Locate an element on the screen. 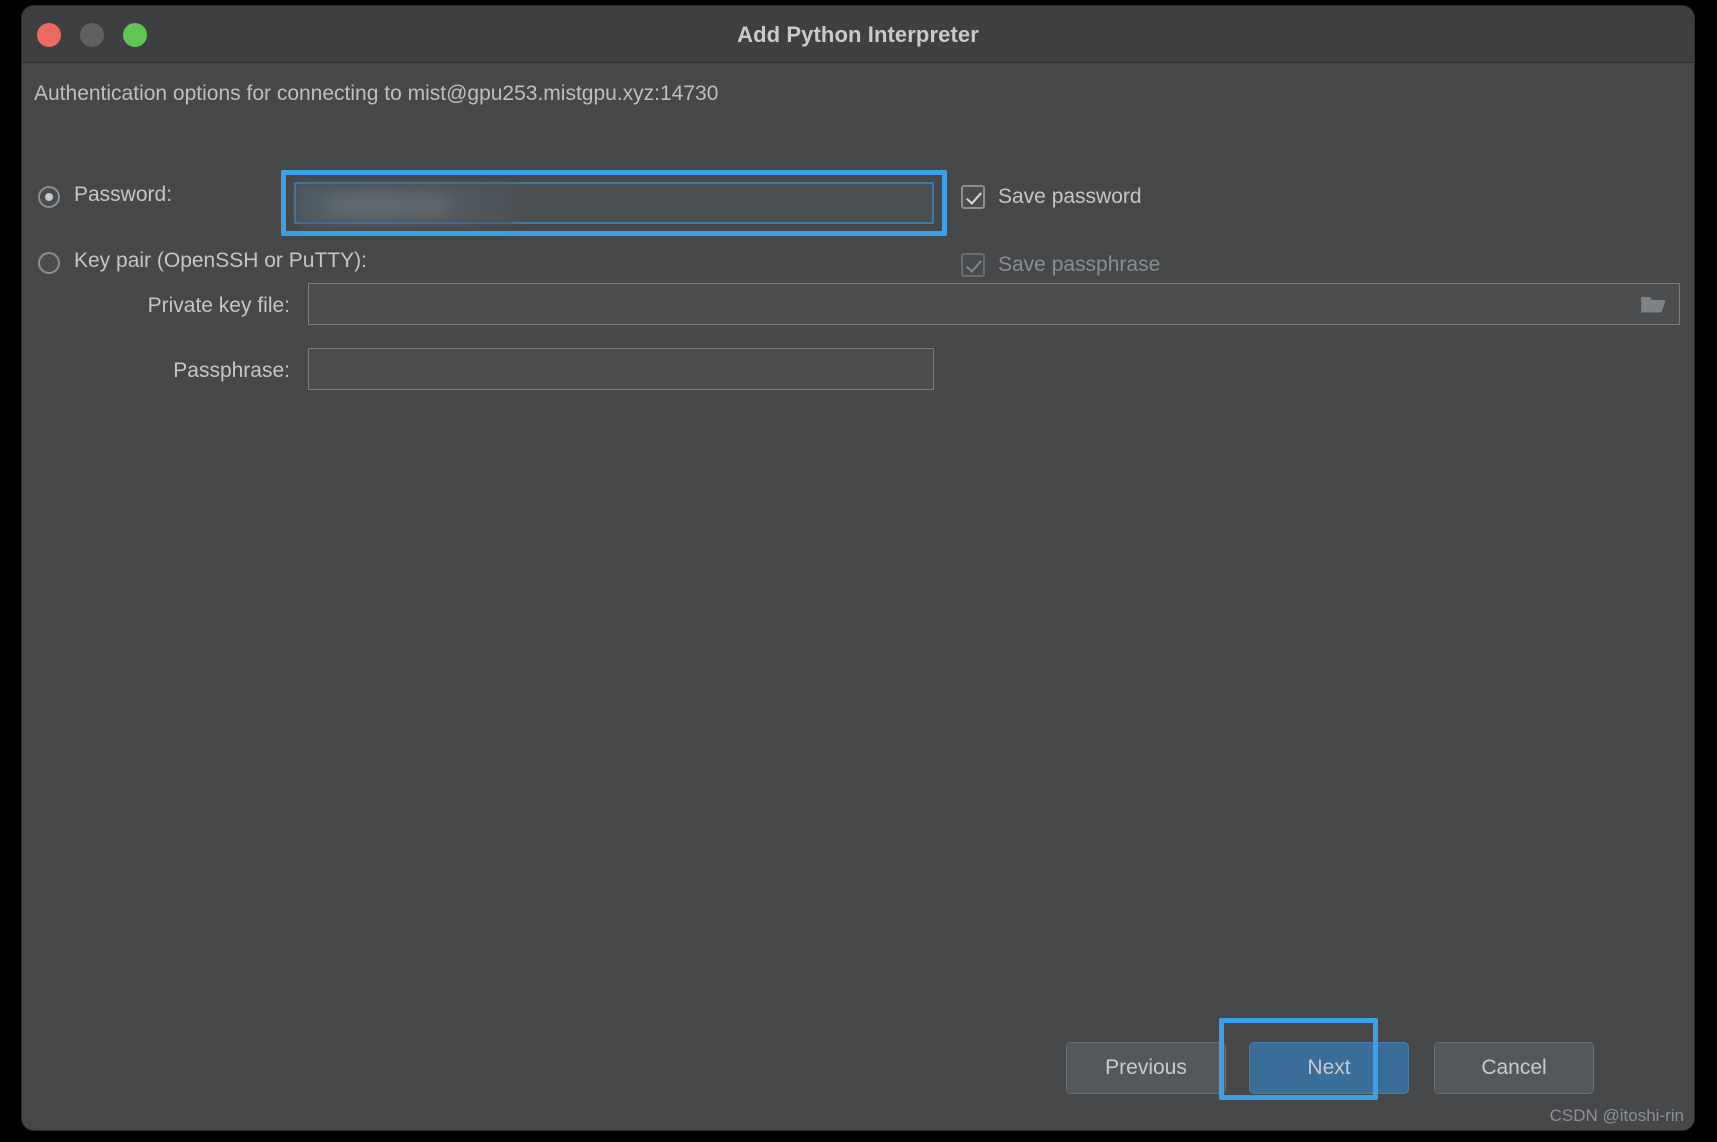 This screenshot has height=1142, width=1717. password-redaction-text is located at coordinates (388, 206).